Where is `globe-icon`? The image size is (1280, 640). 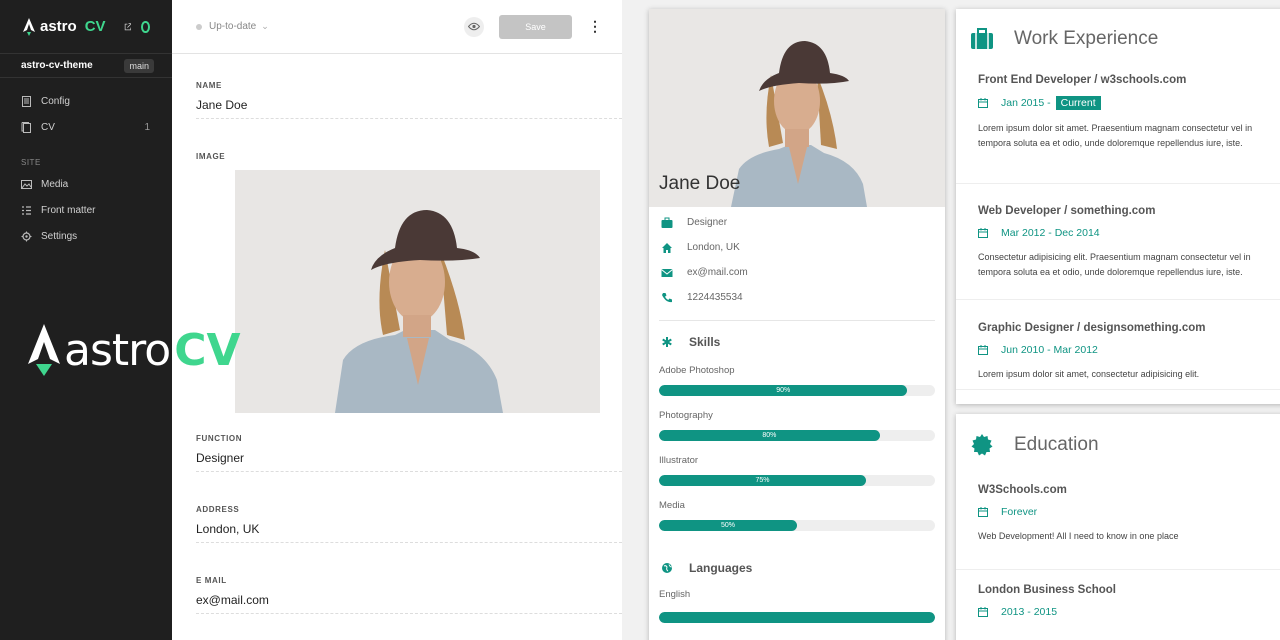 globe-icon is located at coordinates (667, 568).